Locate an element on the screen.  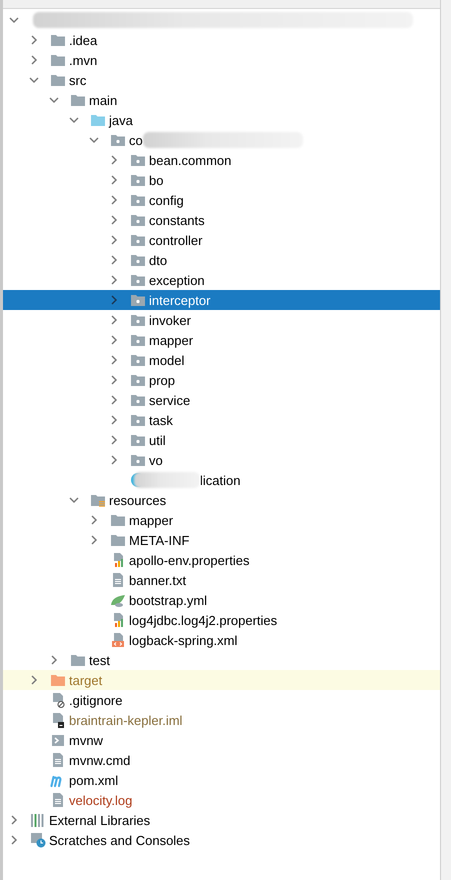
xml-file-icon is located at coordinates (118, 640).